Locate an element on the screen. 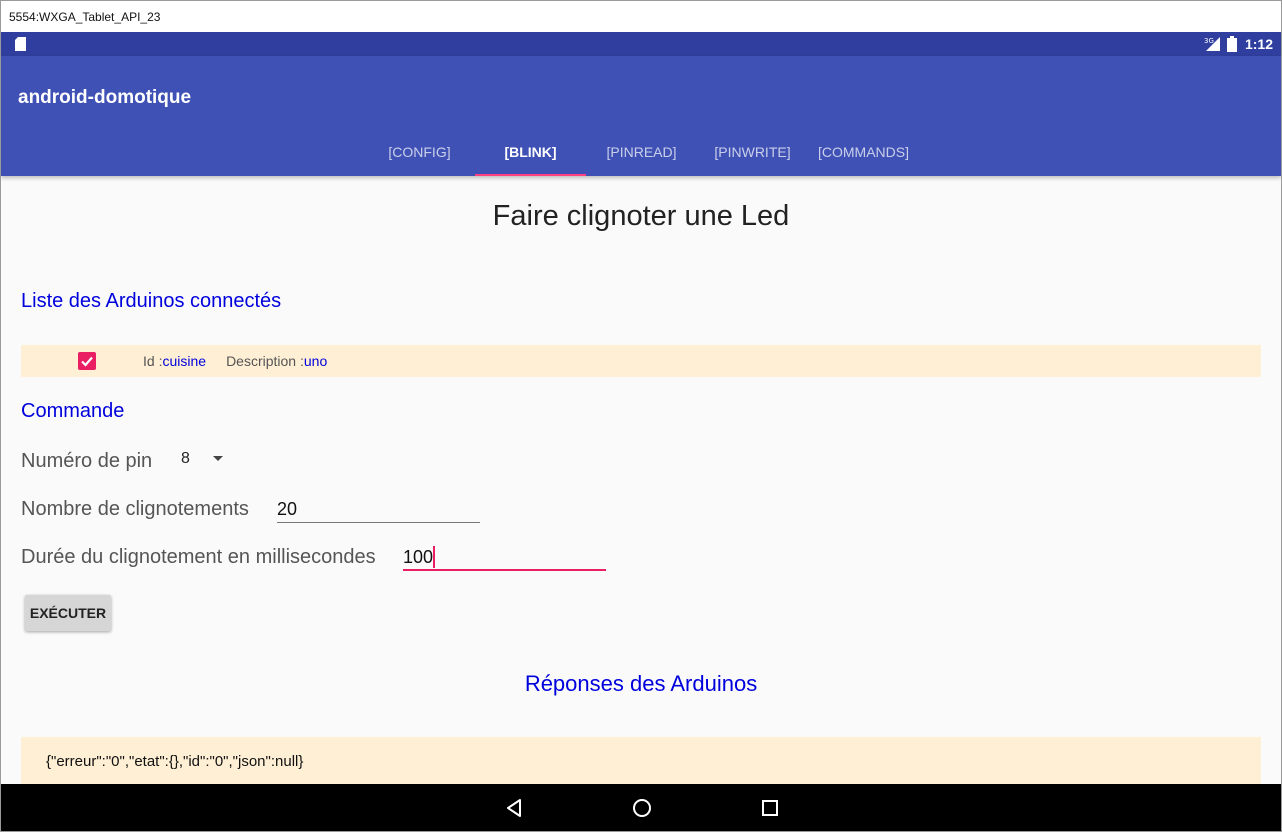  home-icon is located at coordinates (642, 808).